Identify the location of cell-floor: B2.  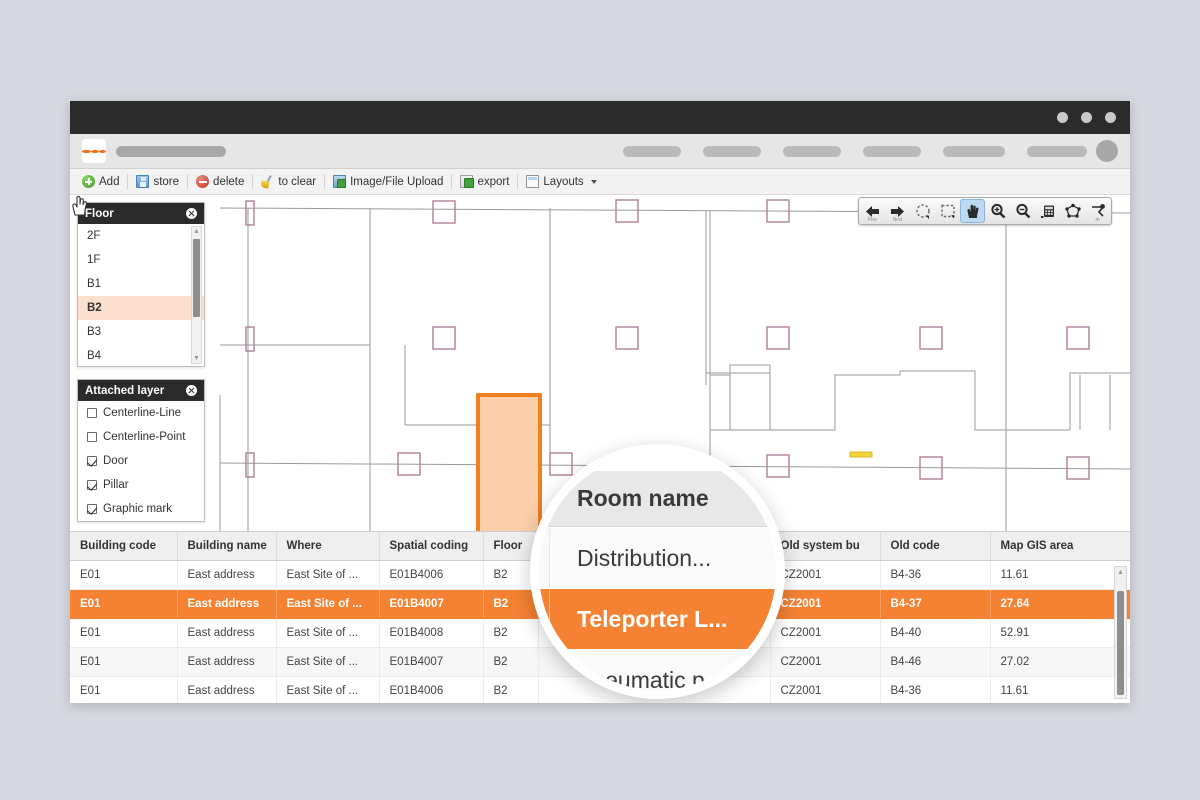
(511, 689).